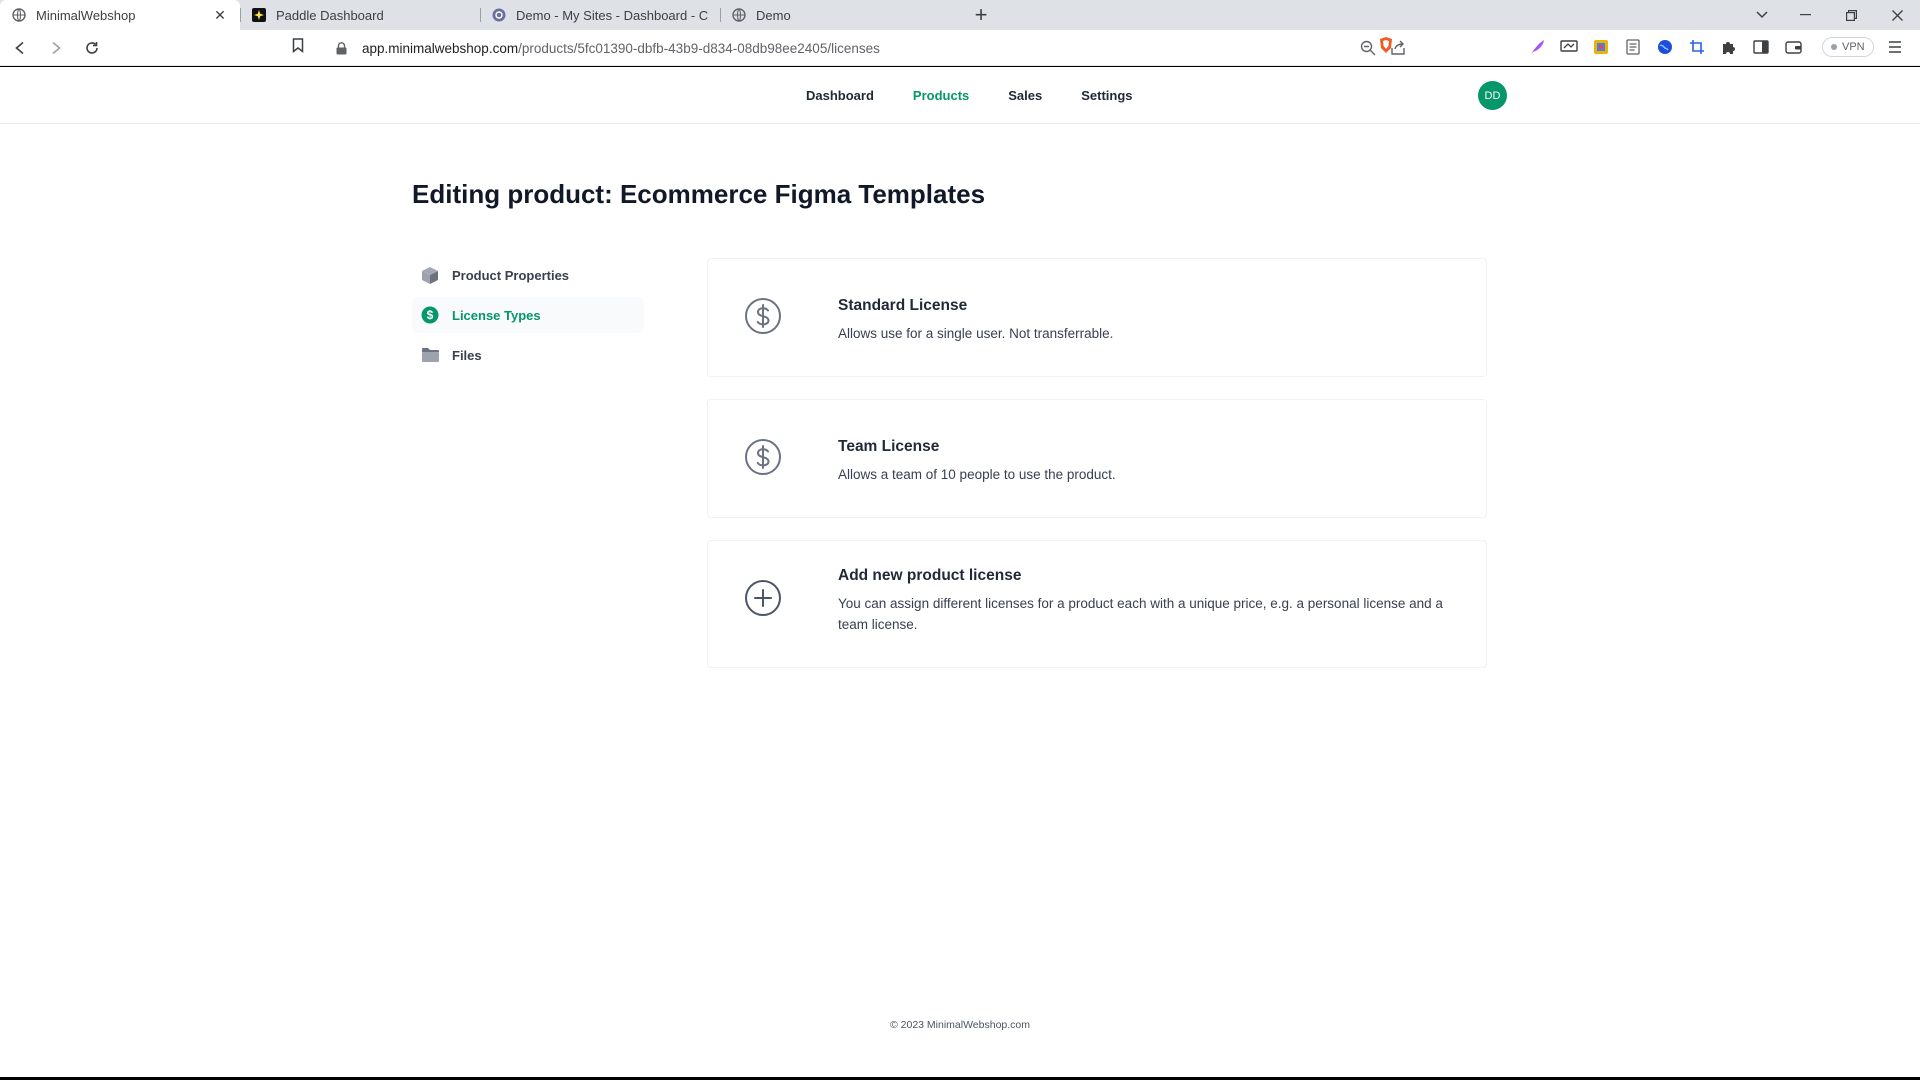  I want to click on browser-tab-title: Demo, so click(773, 15).